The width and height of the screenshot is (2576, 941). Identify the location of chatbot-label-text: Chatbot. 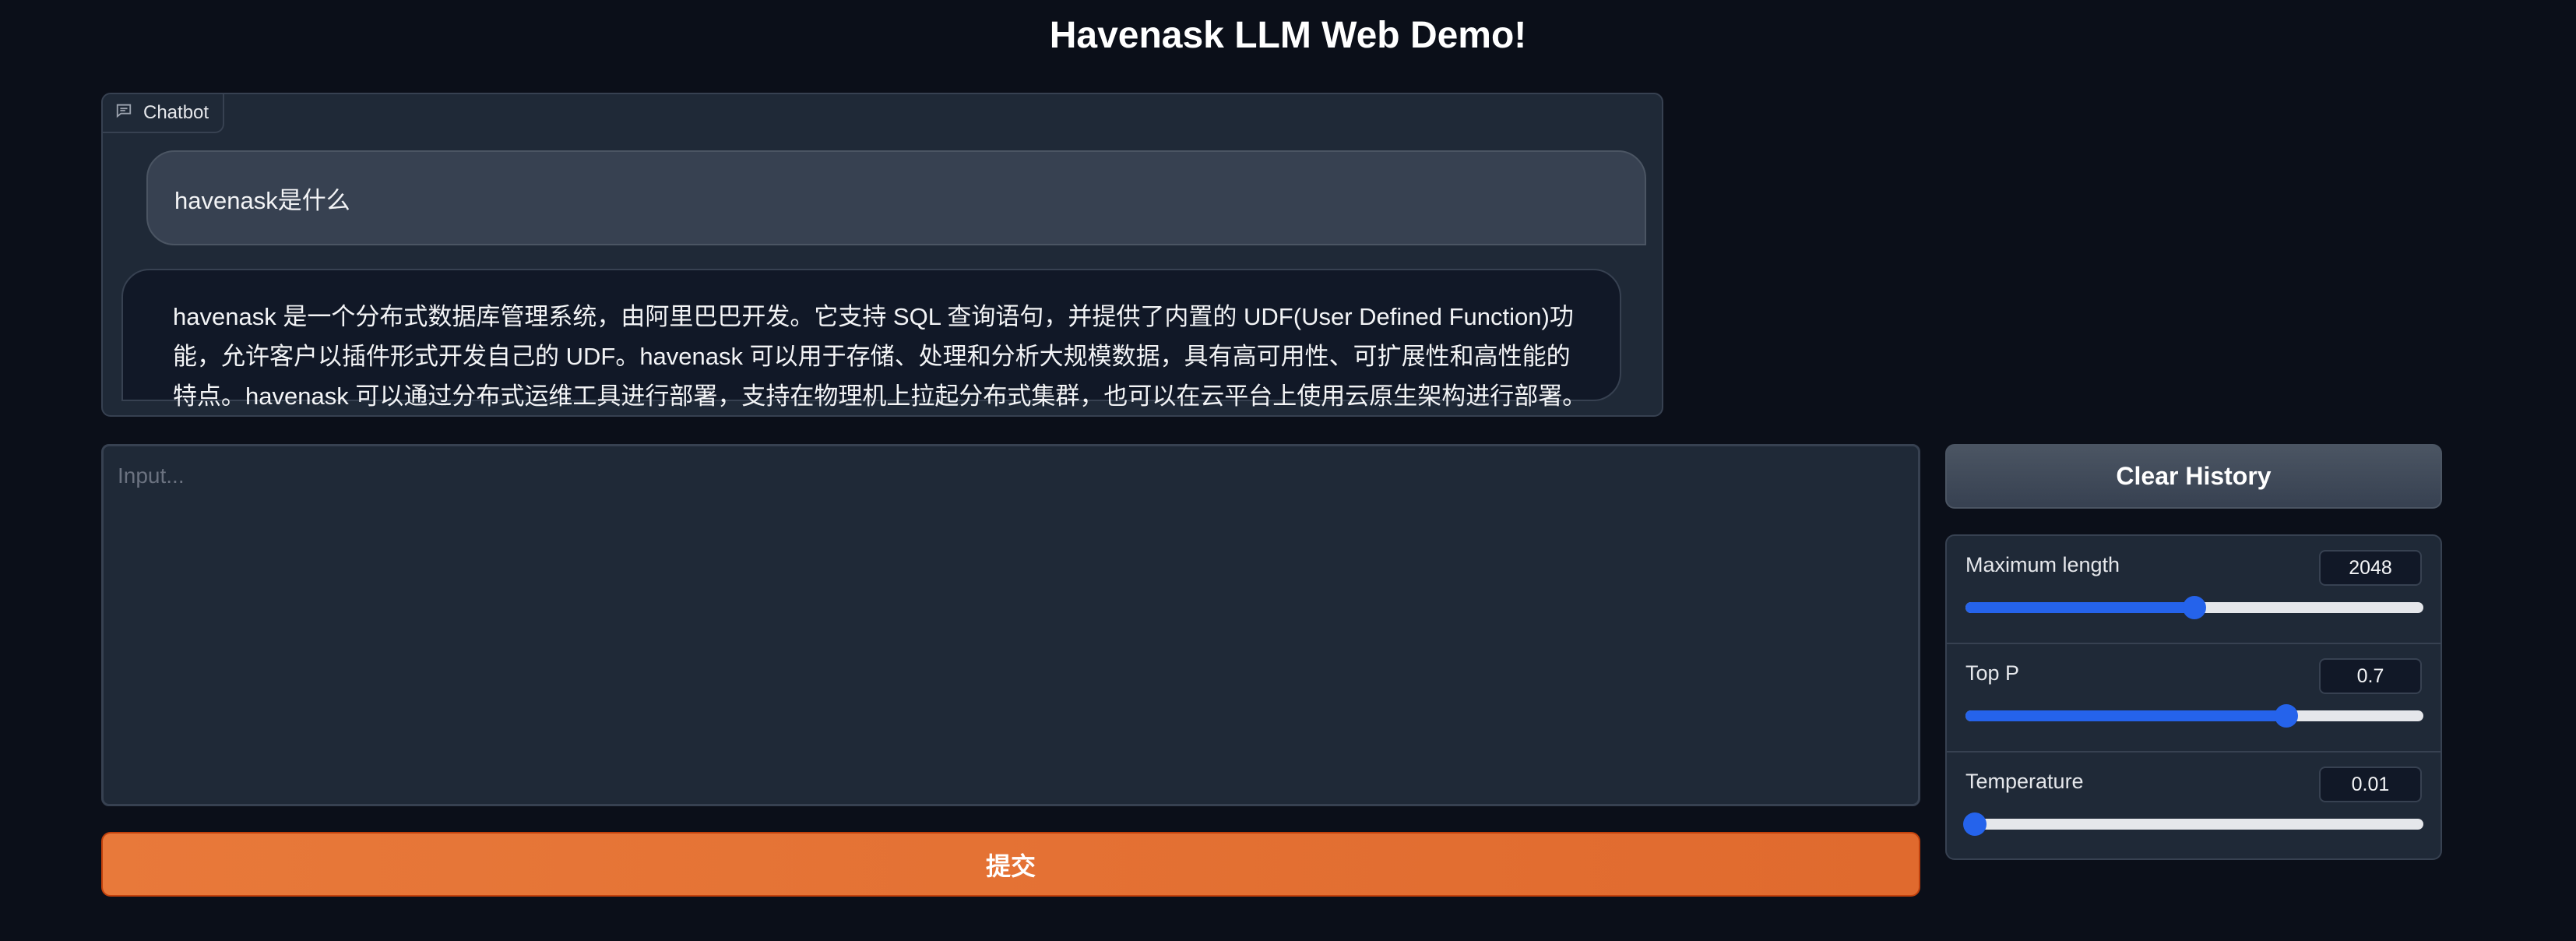
(176, 112).